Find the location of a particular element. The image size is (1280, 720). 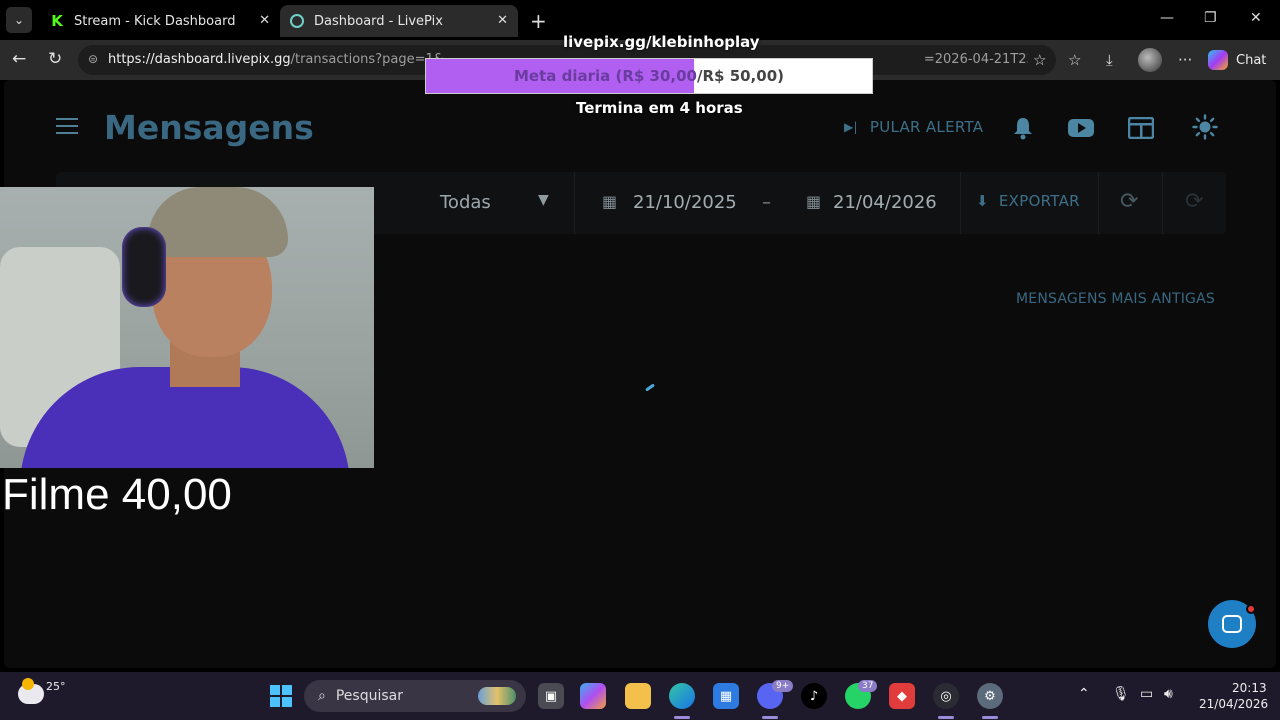

tab-livepix-dashboard: Dashboard - LivePix ✕ is located at coordinates (399, 21).